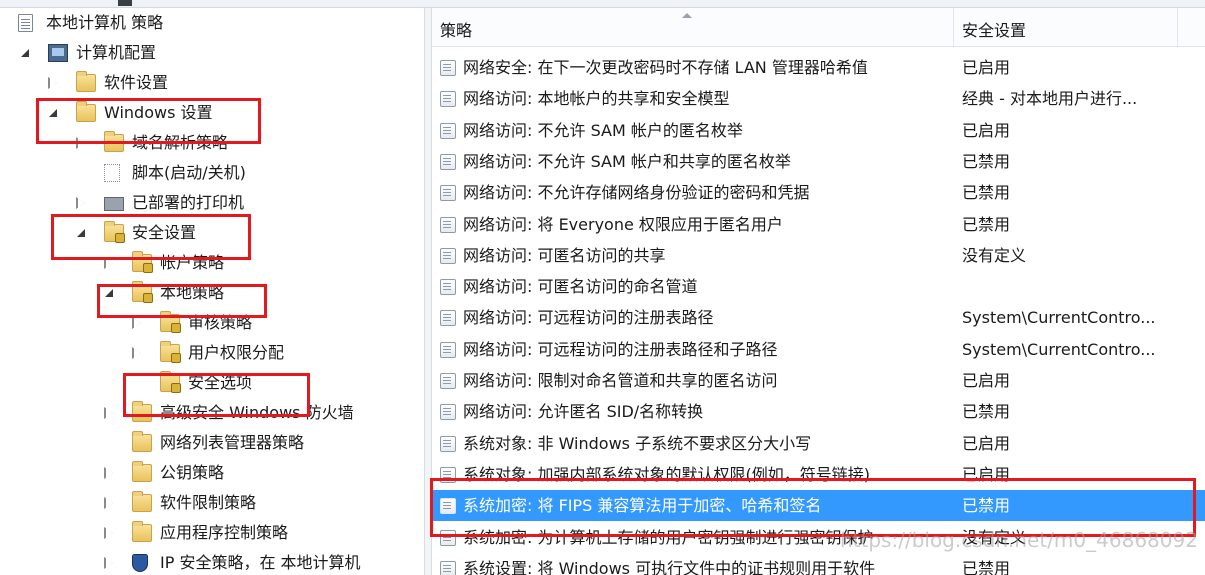 The height and width of the screenshot is (575, 1205). What do you see at coordinates (583, 412) in the screenshot?
I see `policy-name: 网络访问: 允许匿名 SID/名称转换` at bounding box center [583, 412].